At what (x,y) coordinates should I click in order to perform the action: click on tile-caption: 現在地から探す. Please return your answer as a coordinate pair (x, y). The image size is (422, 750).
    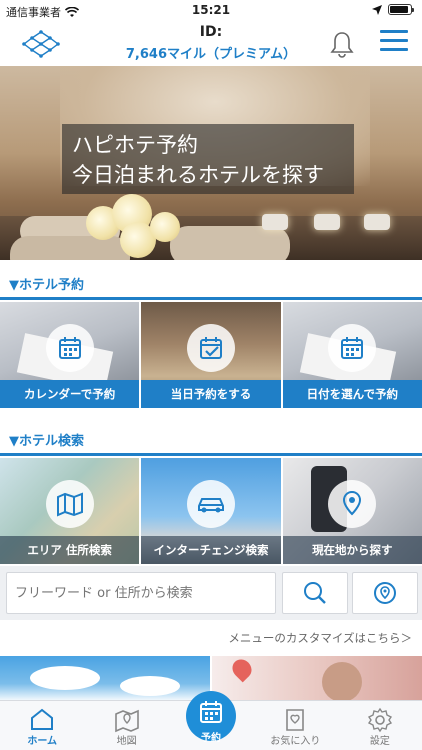
    Looking at the image, I should click on (352, 550).